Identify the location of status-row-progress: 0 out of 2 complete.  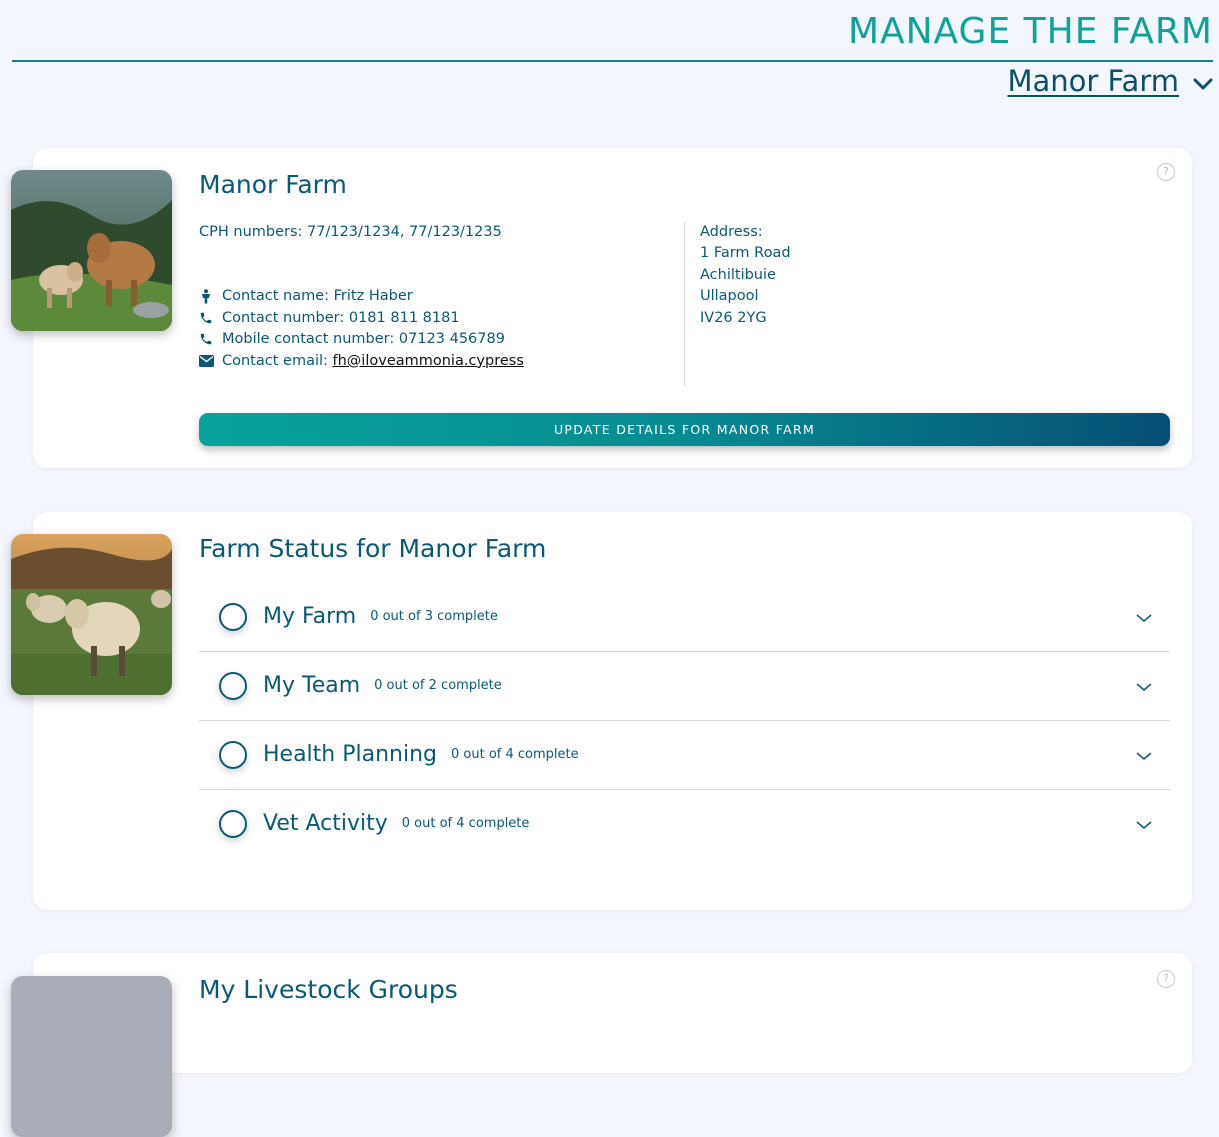
(438, 685).